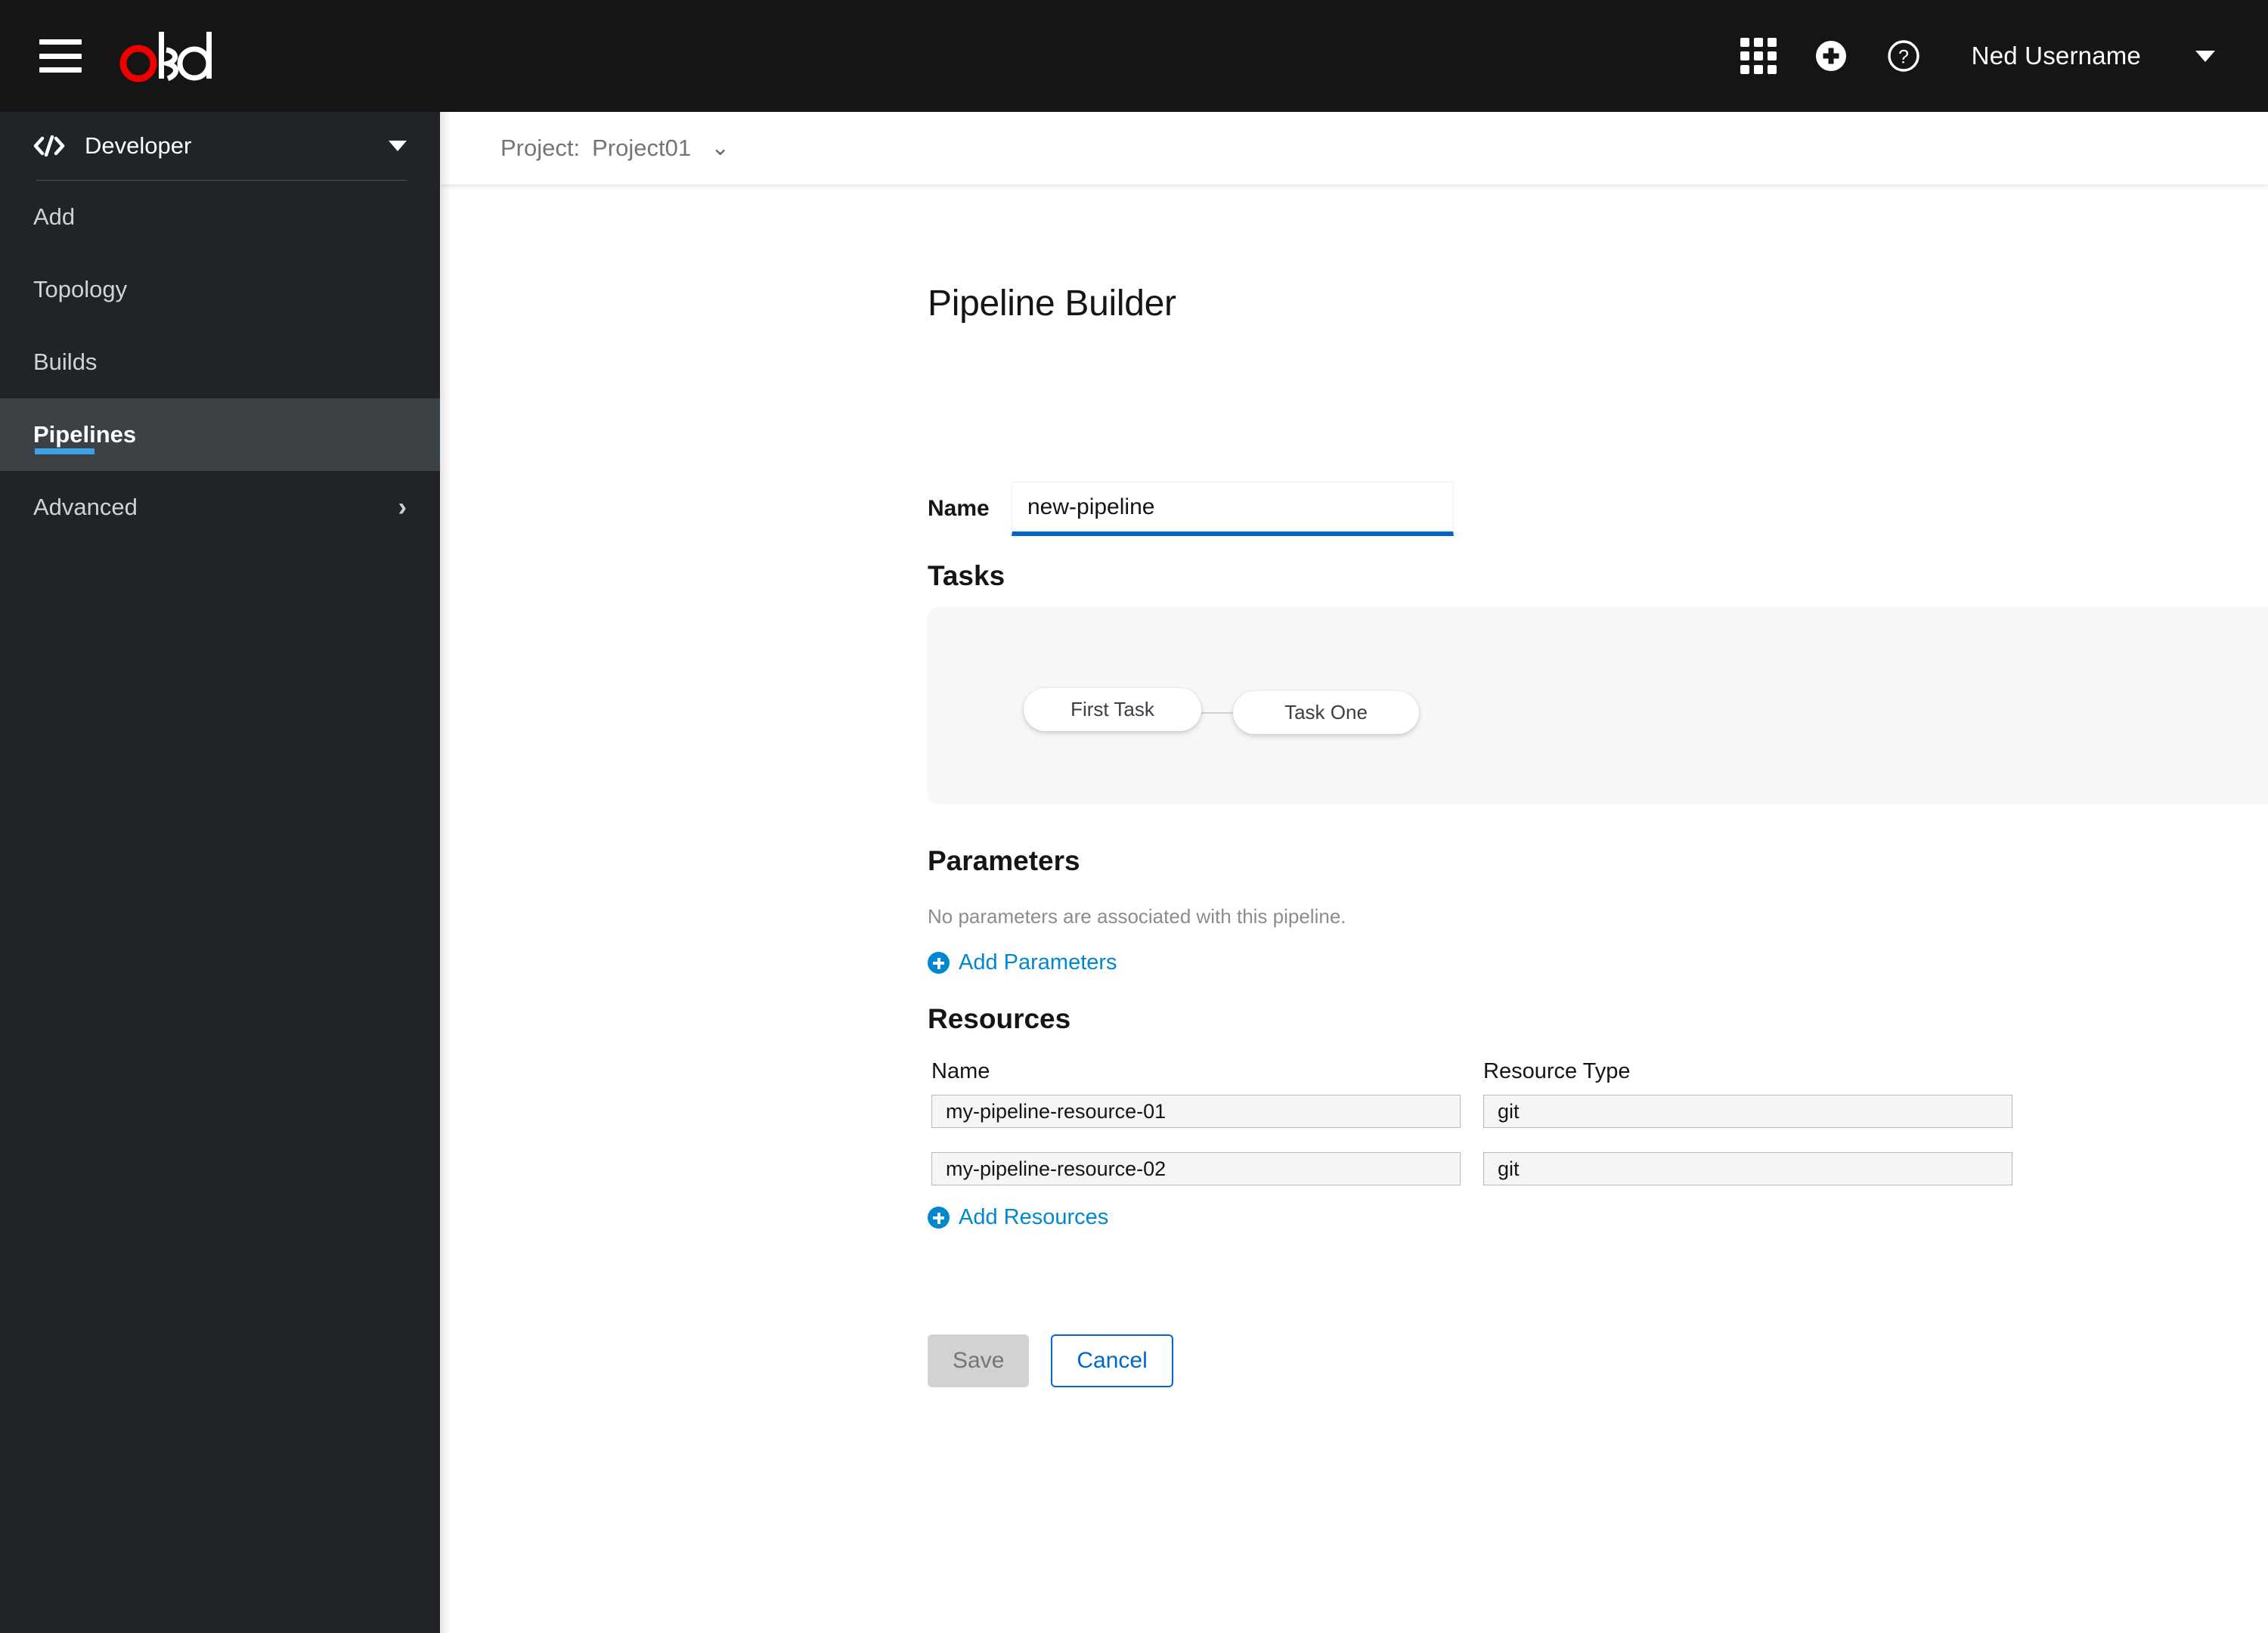 This screenshot has width=2268, height=1633. I want to click on pipeline-name-input, so click(1233, 509).